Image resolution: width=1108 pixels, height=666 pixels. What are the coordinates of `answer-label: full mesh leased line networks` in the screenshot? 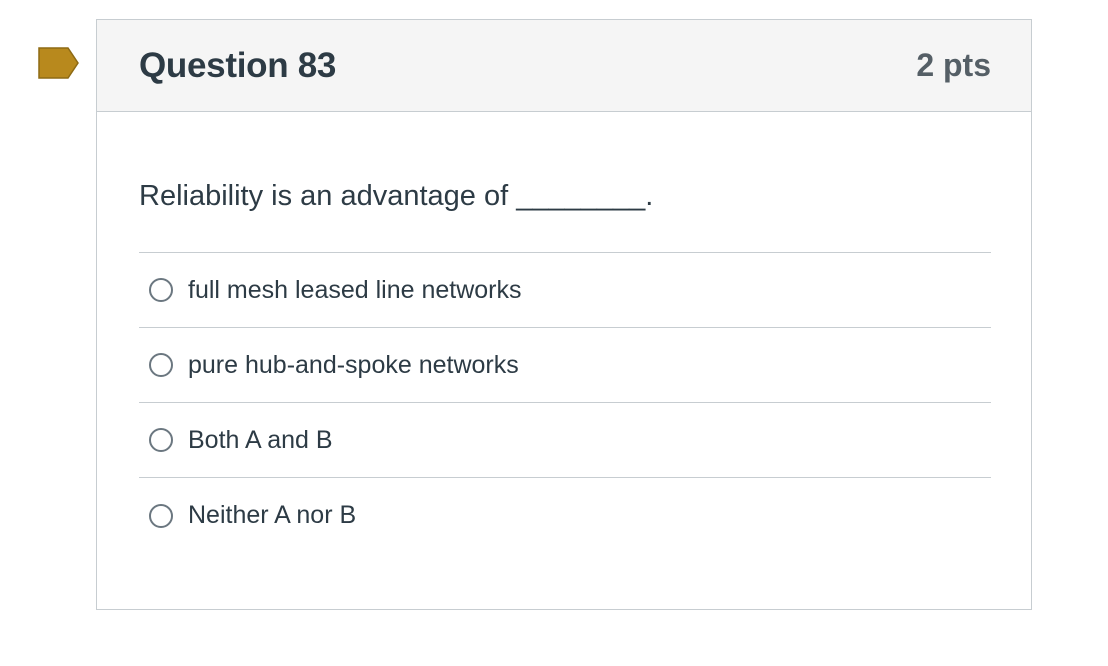 It's located at (355, 289).